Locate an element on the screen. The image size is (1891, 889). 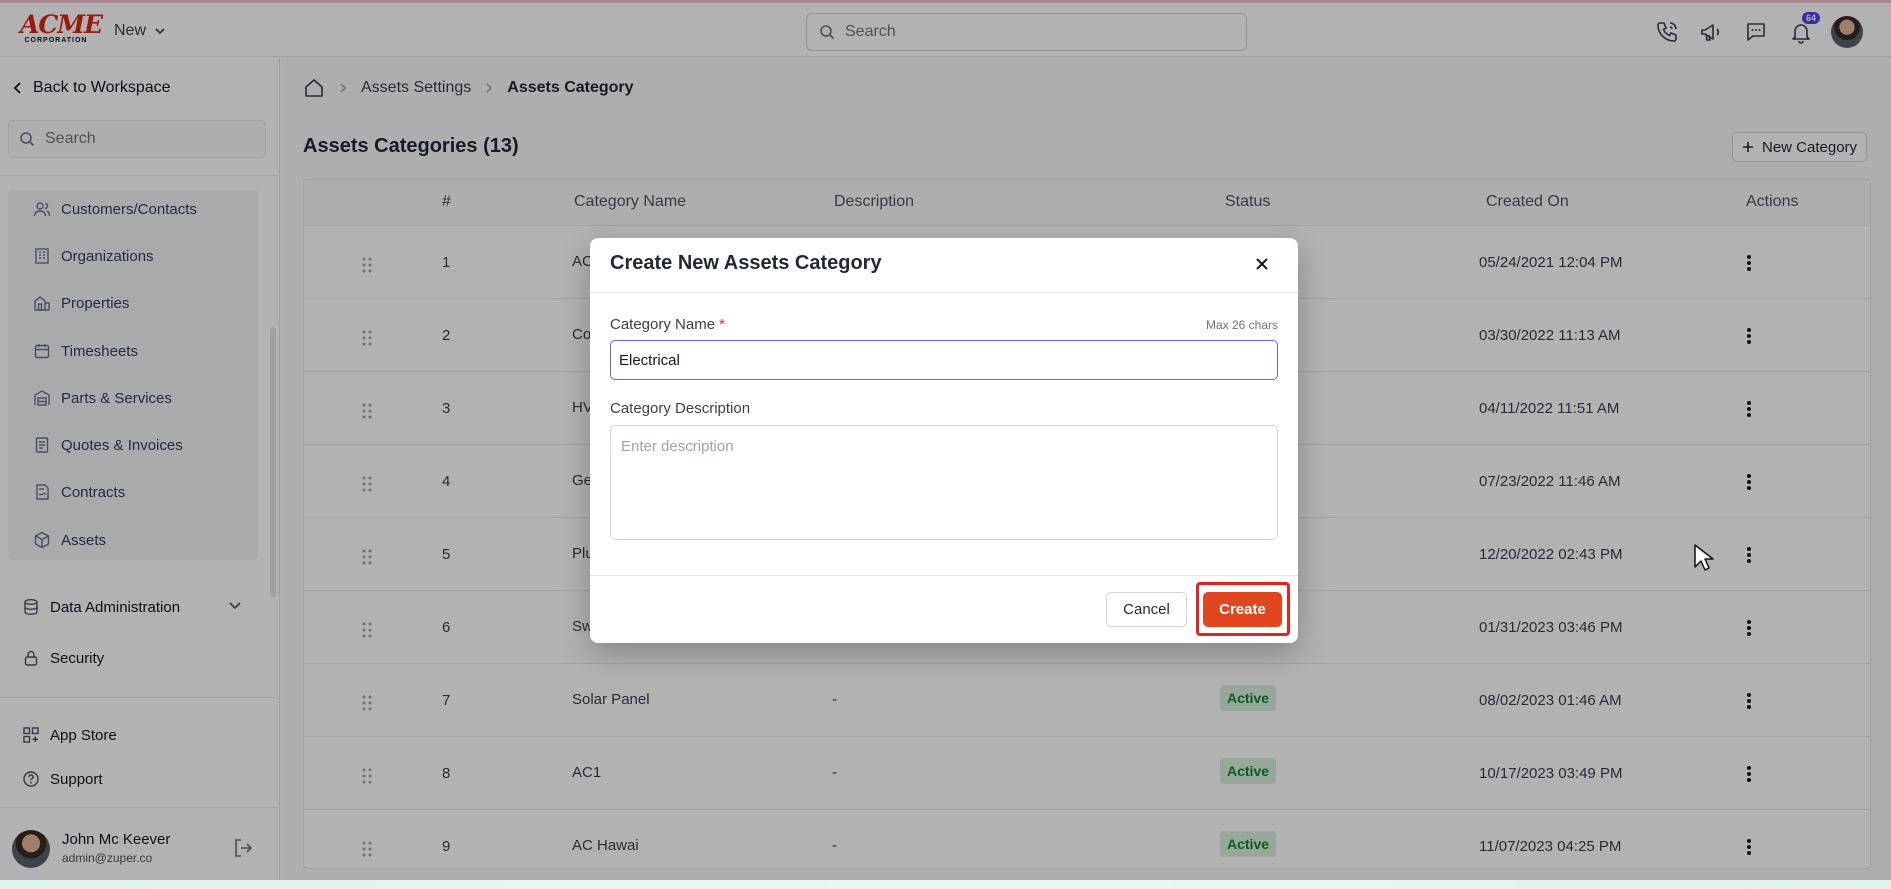
cancel-button: Cancel is located at coordinates (1146, 609).